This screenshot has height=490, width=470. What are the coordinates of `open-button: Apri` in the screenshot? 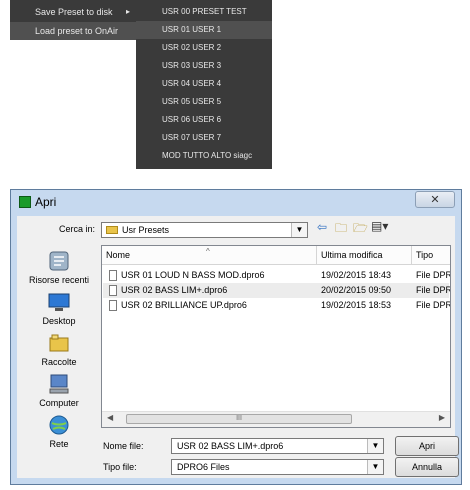 It's located at (427, 446).